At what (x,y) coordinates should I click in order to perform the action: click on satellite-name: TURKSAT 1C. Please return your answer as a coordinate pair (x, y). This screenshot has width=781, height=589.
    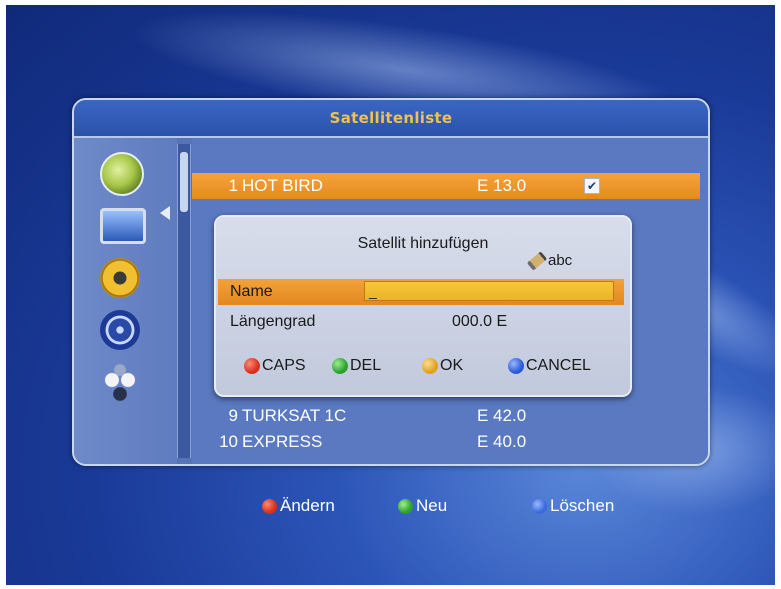
    Looking at the image, I should click on (294, 415).